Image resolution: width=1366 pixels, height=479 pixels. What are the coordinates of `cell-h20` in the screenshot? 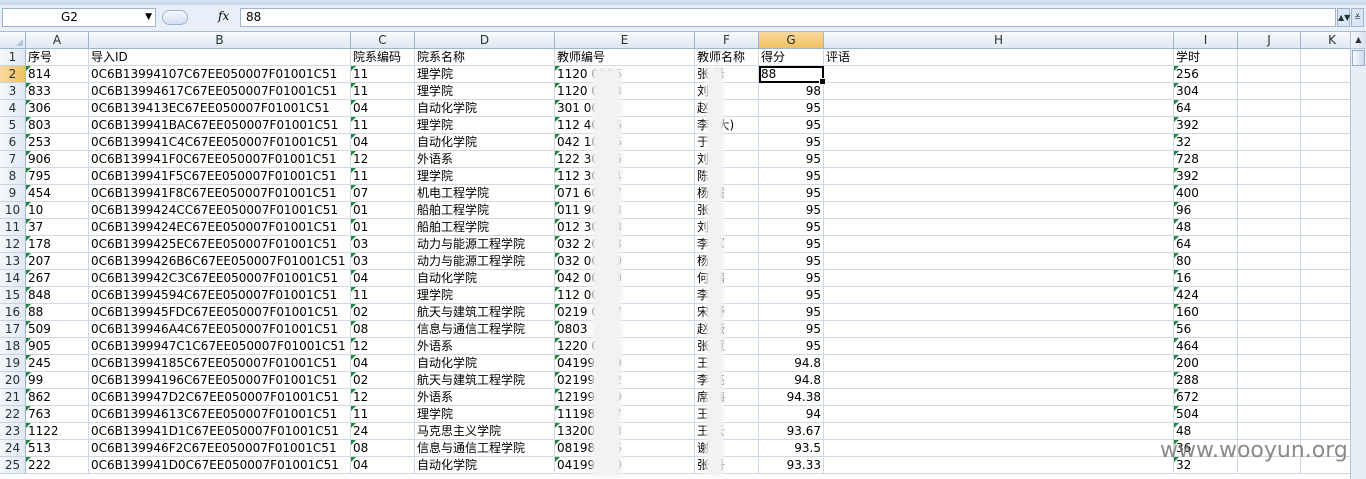 It's located at (999, 380).